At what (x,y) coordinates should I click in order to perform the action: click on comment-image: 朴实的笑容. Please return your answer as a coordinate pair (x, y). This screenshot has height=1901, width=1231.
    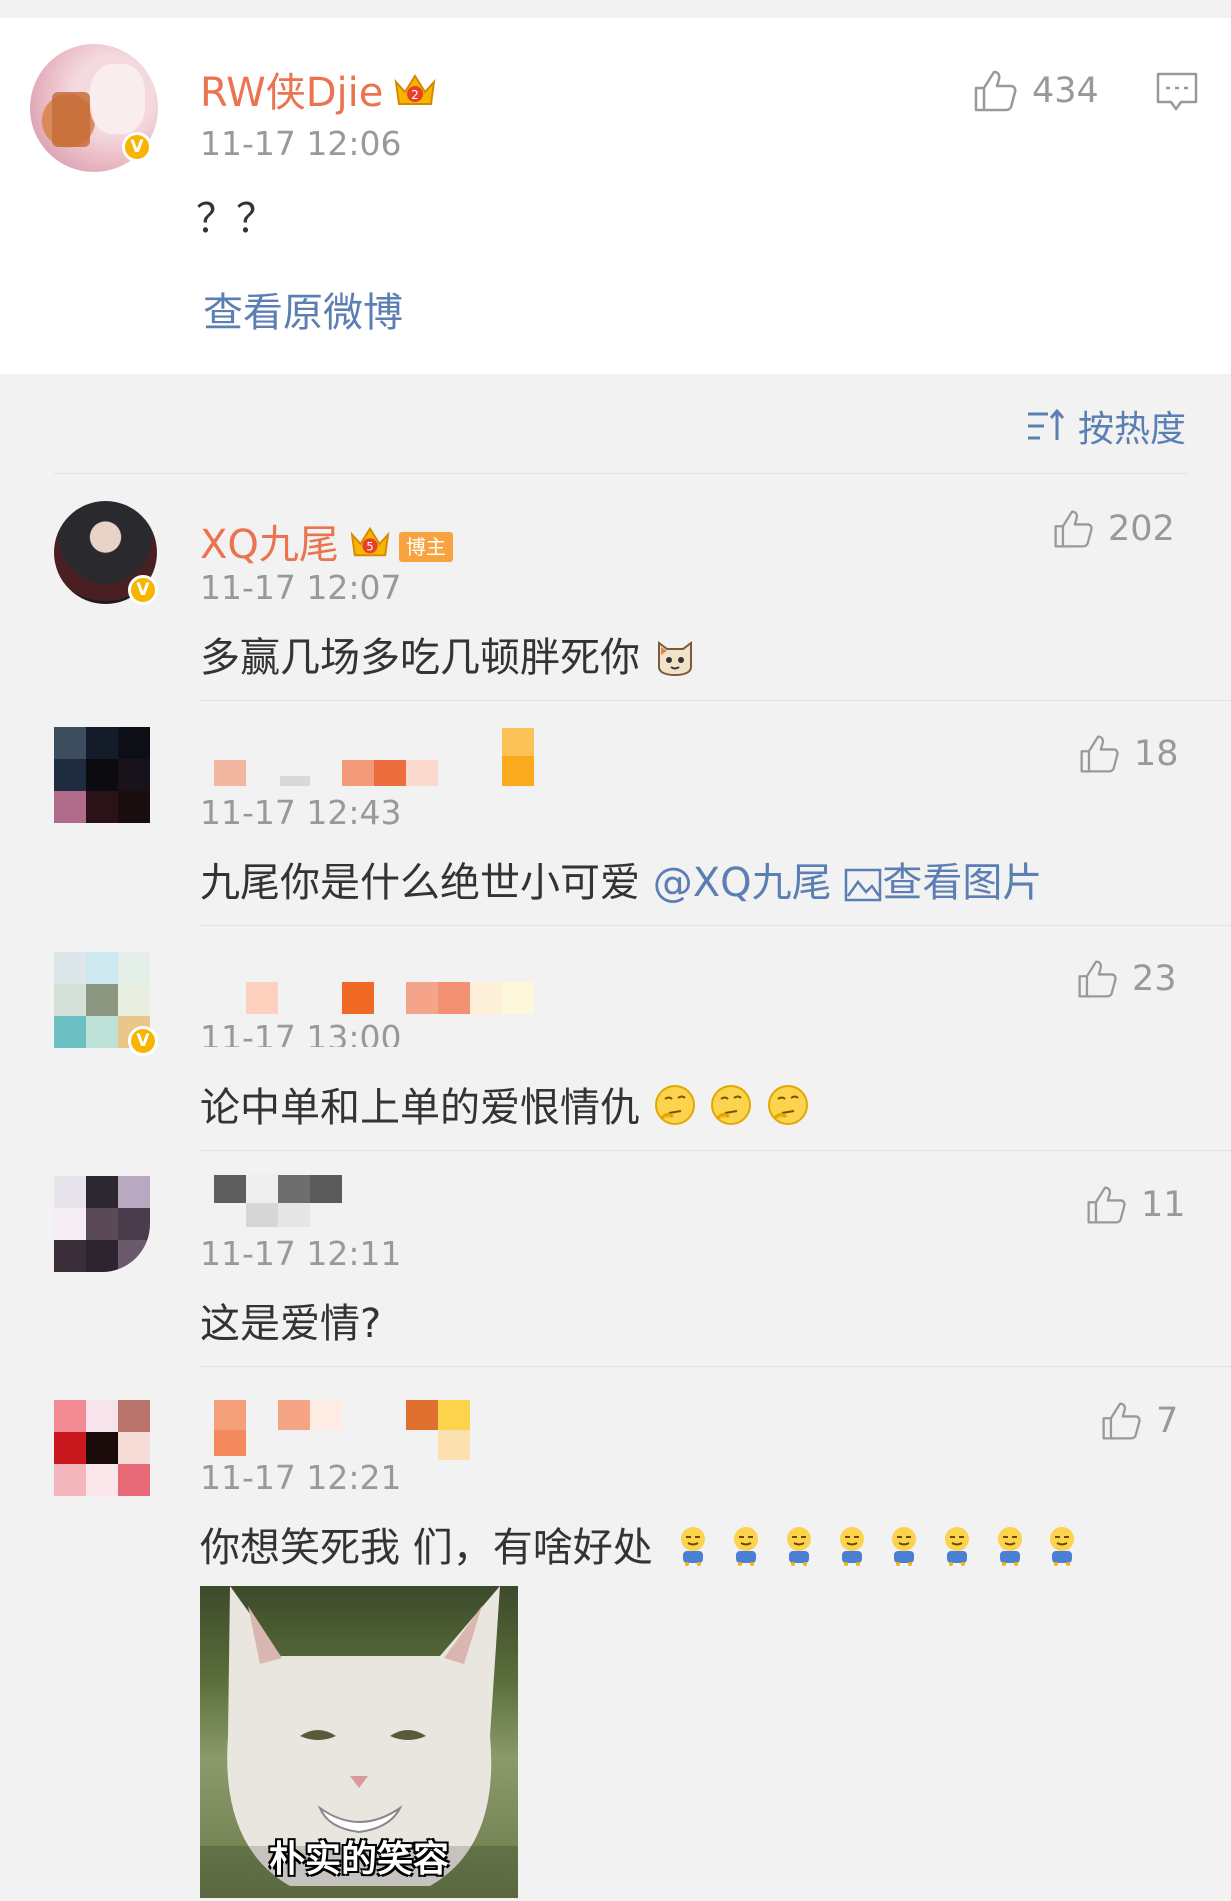
    Looking at the image, I should click on (359, 1742).